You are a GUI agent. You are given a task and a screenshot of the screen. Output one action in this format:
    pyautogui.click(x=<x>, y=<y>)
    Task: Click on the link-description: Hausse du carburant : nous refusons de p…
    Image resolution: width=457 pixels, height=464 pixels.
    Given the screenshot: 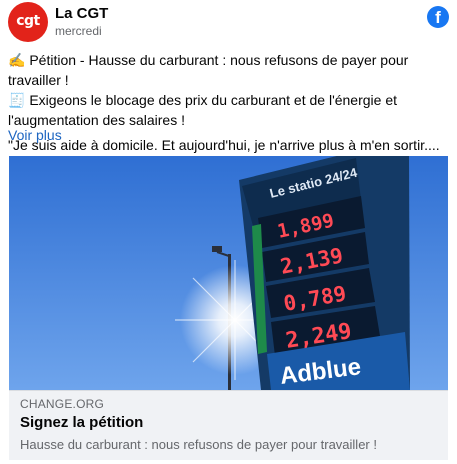 What is the action you would take?
    pyautogui.click(x=198, y=444)
    